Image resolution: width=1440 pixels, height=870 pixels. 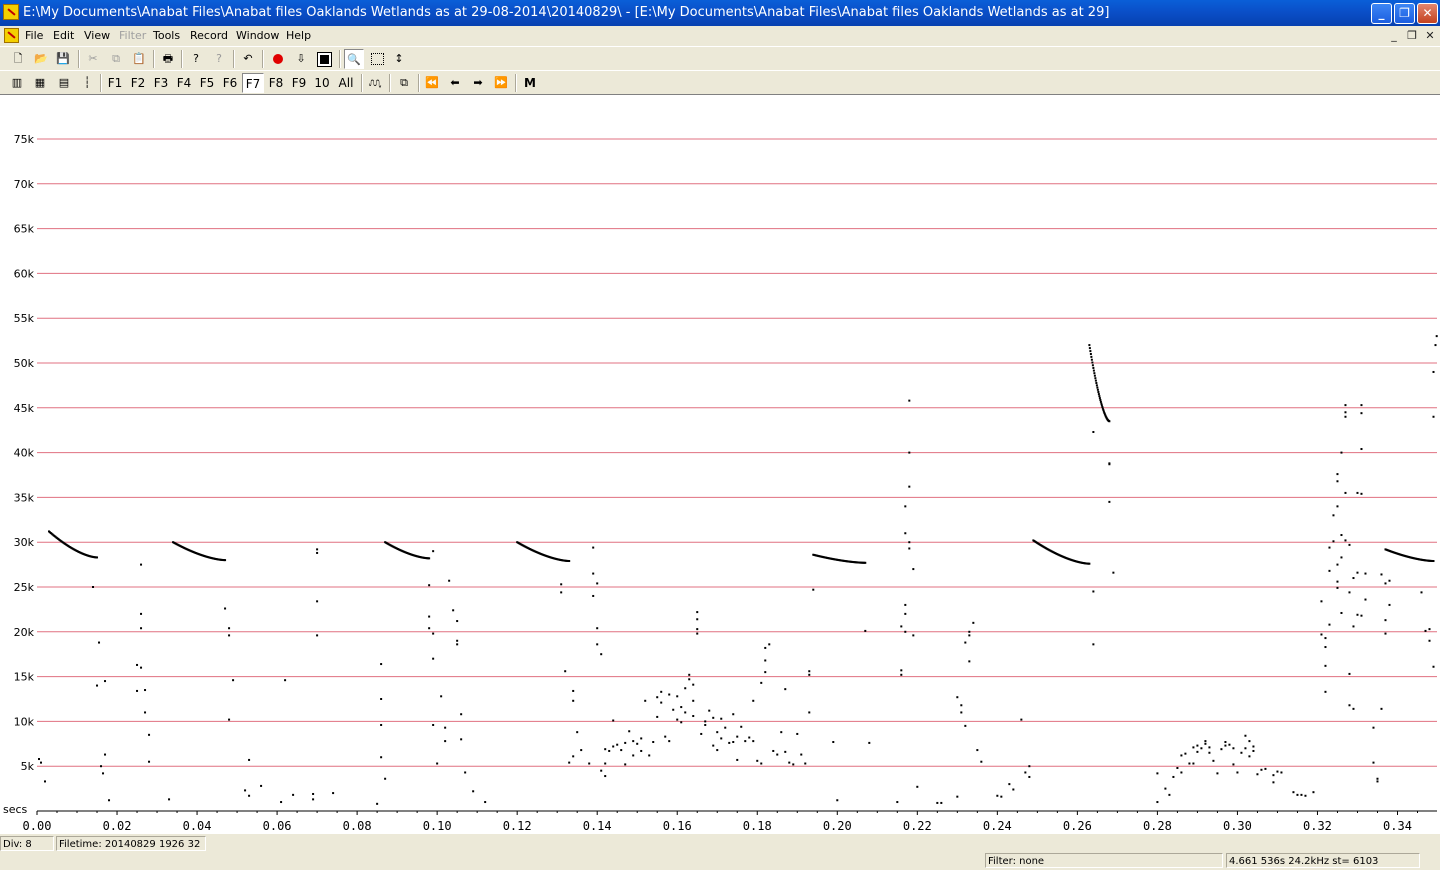 I want to click on new-file-icon: 🗋, so click(x=18, y=59).